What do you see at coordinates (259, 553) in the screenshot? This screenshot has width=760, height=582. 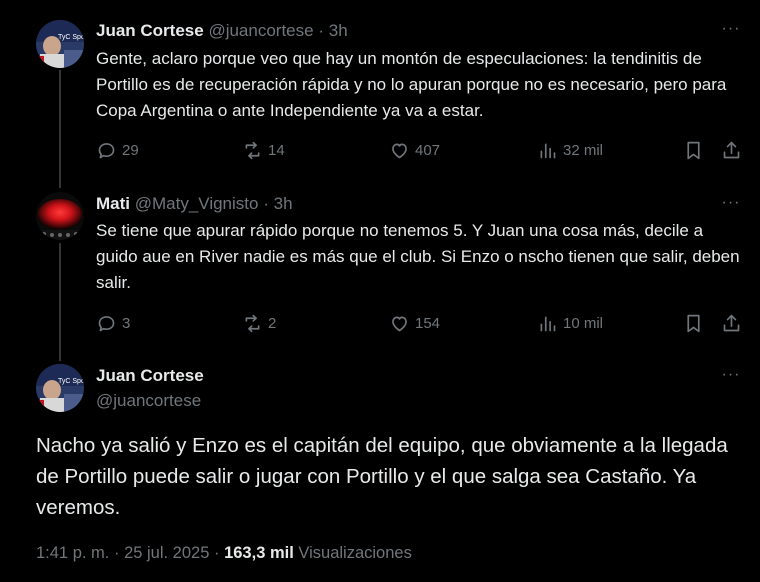 I see `views-count: 163,3 mil` at bounding box center [259, 553].